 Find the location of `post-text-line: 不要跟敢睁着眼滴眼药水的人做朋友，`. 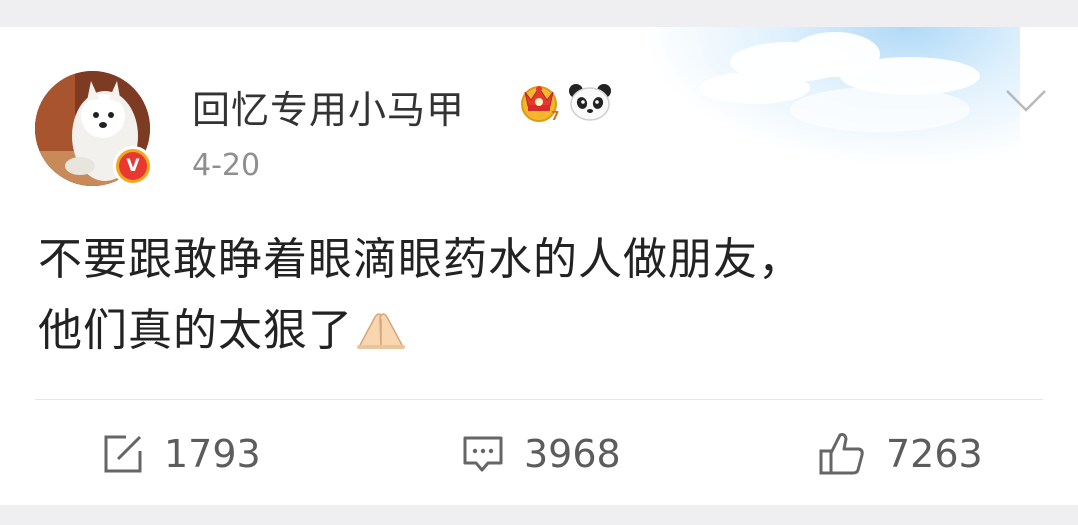

post-text-line: 不要跟敢睁着眼滴眼药水的人做朋友， is located at coordinates (420, 259).